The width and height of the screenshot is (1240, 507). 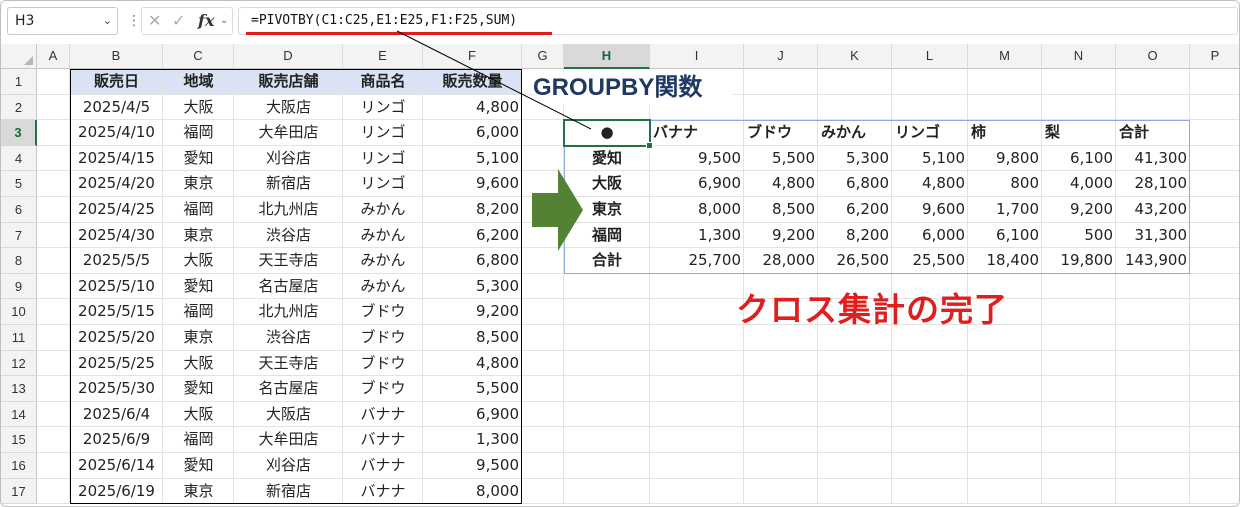 What do you see at coordinates (930, 82) in the screenshot?
I see `cell-l1` at bounding box center [930, 82].